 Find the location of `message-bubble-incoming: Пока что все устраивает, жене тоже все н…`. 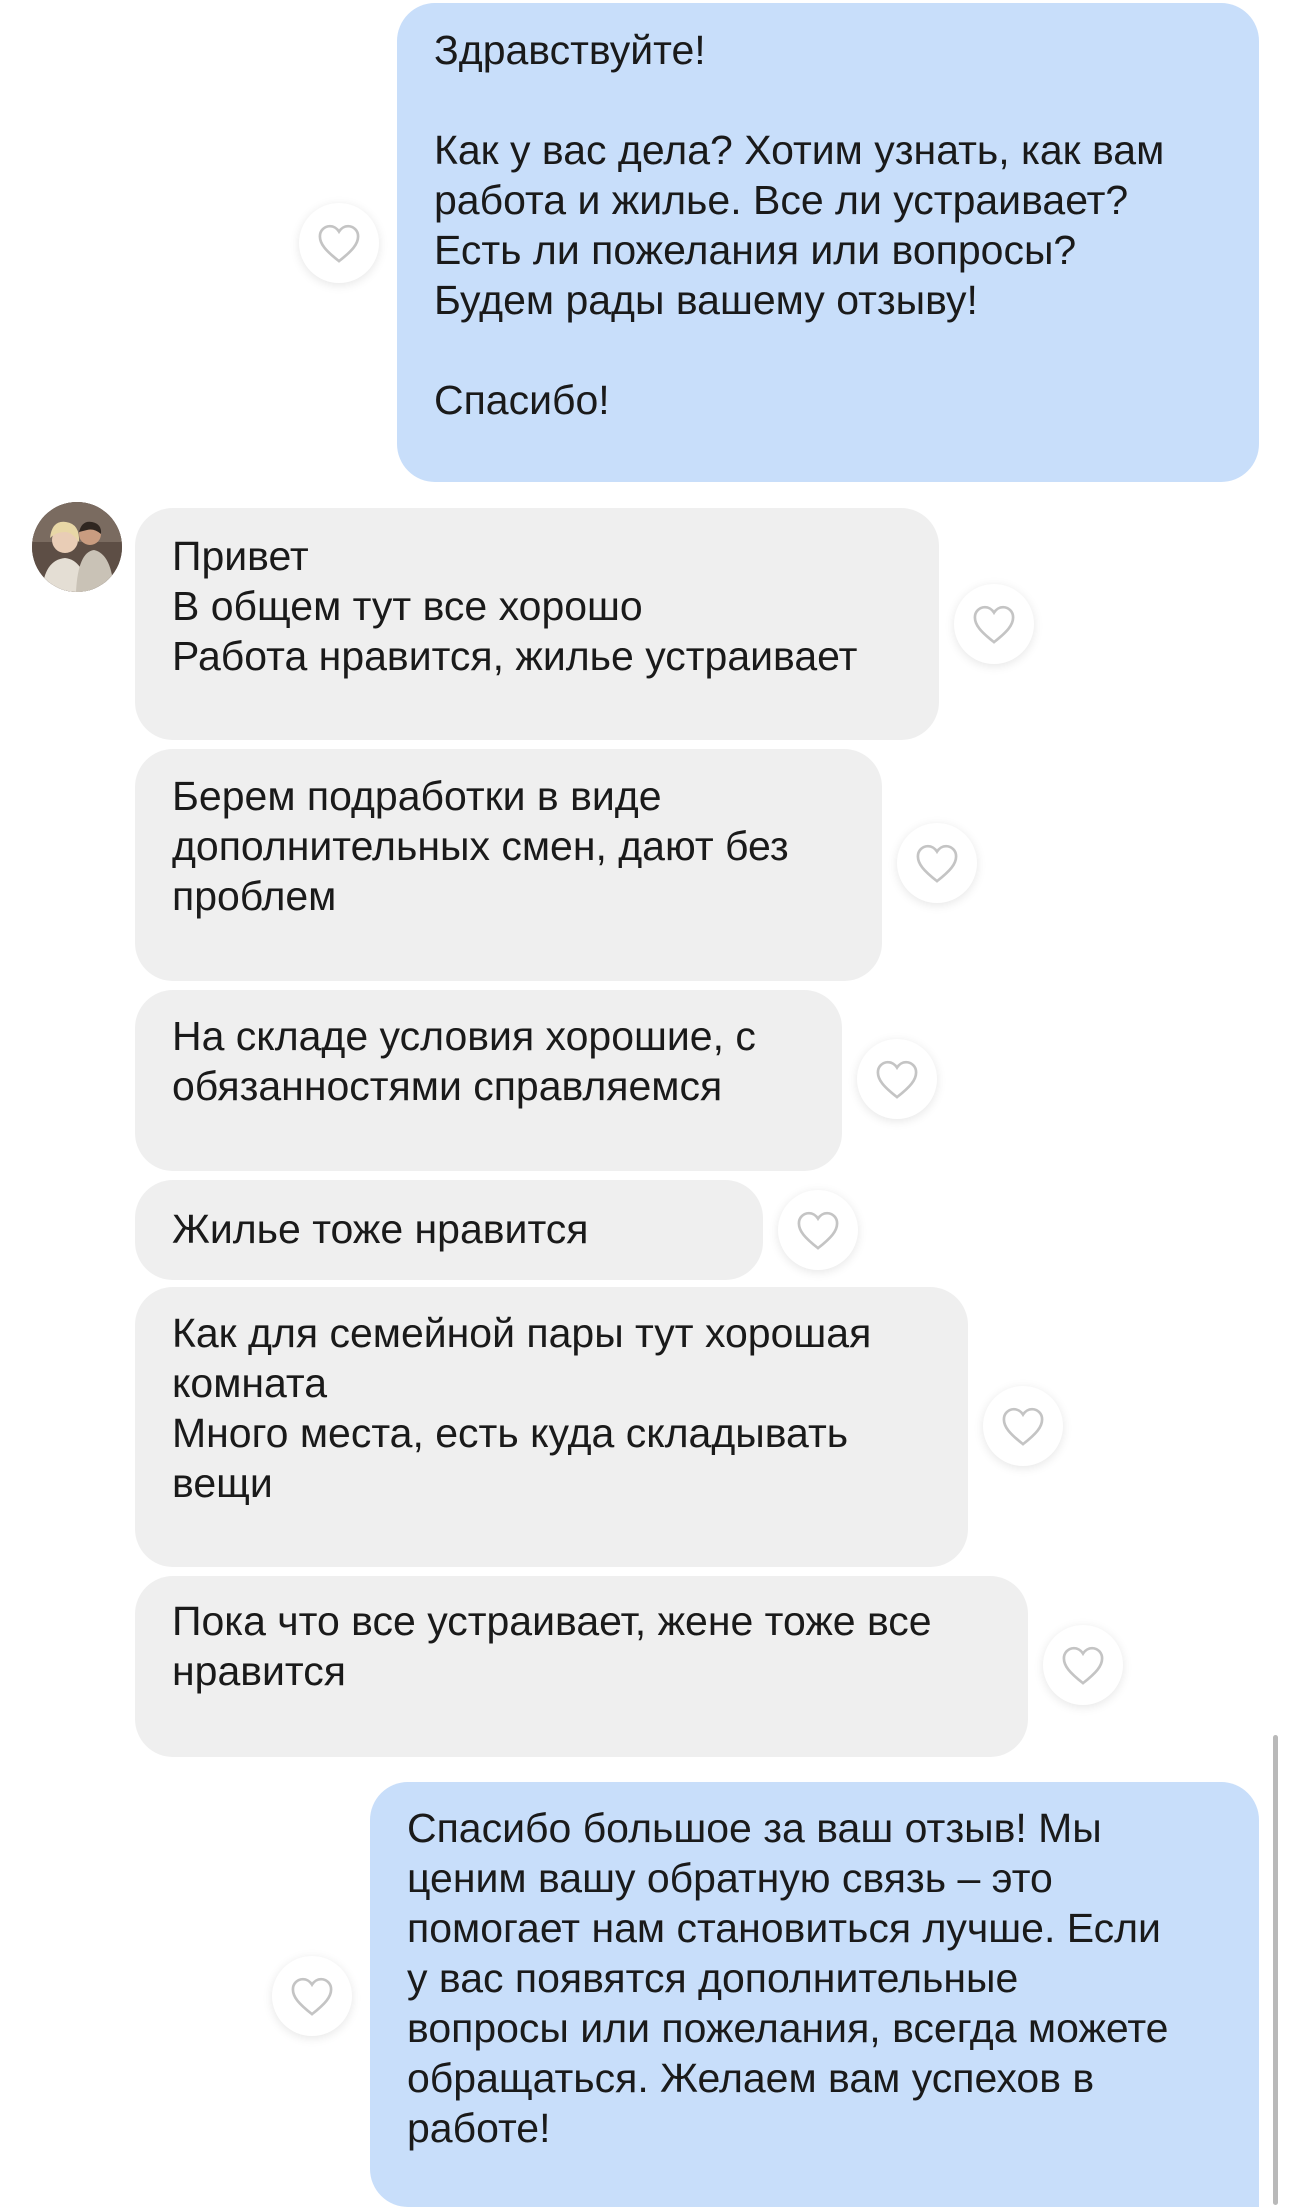

message-bubble-incoming: Пока что все устраивает, жене тоже все н… is located at coordinates (581, 1666).